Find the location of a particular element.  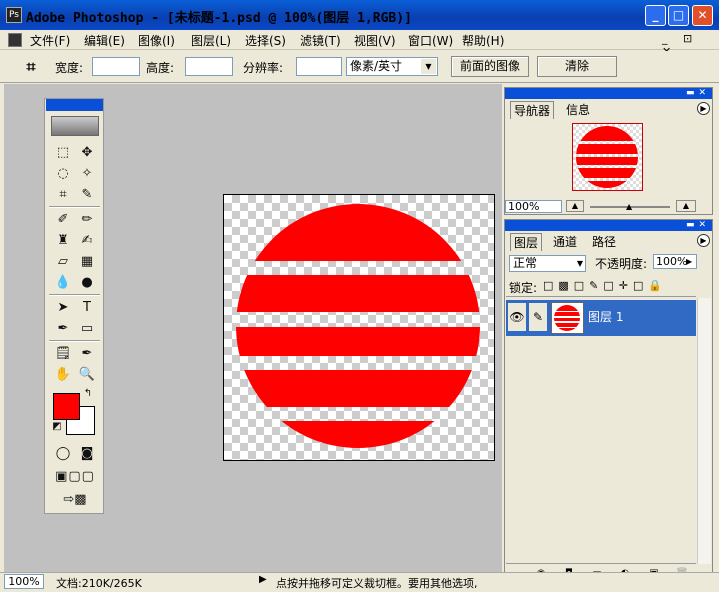

resolution-label: 分辨率: is located at coordinates (263, 68).